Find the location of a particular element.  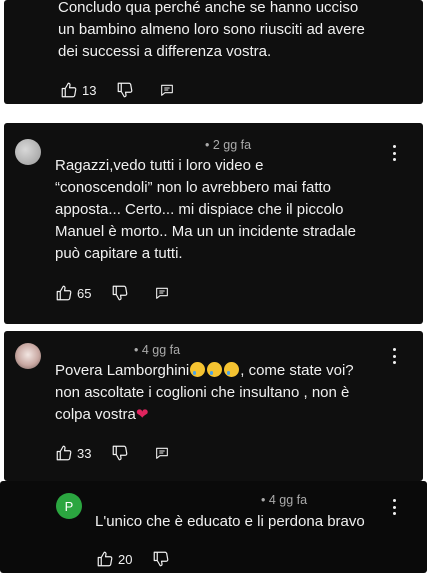

comment-actions: 65 is located at coordinates (113, 293).